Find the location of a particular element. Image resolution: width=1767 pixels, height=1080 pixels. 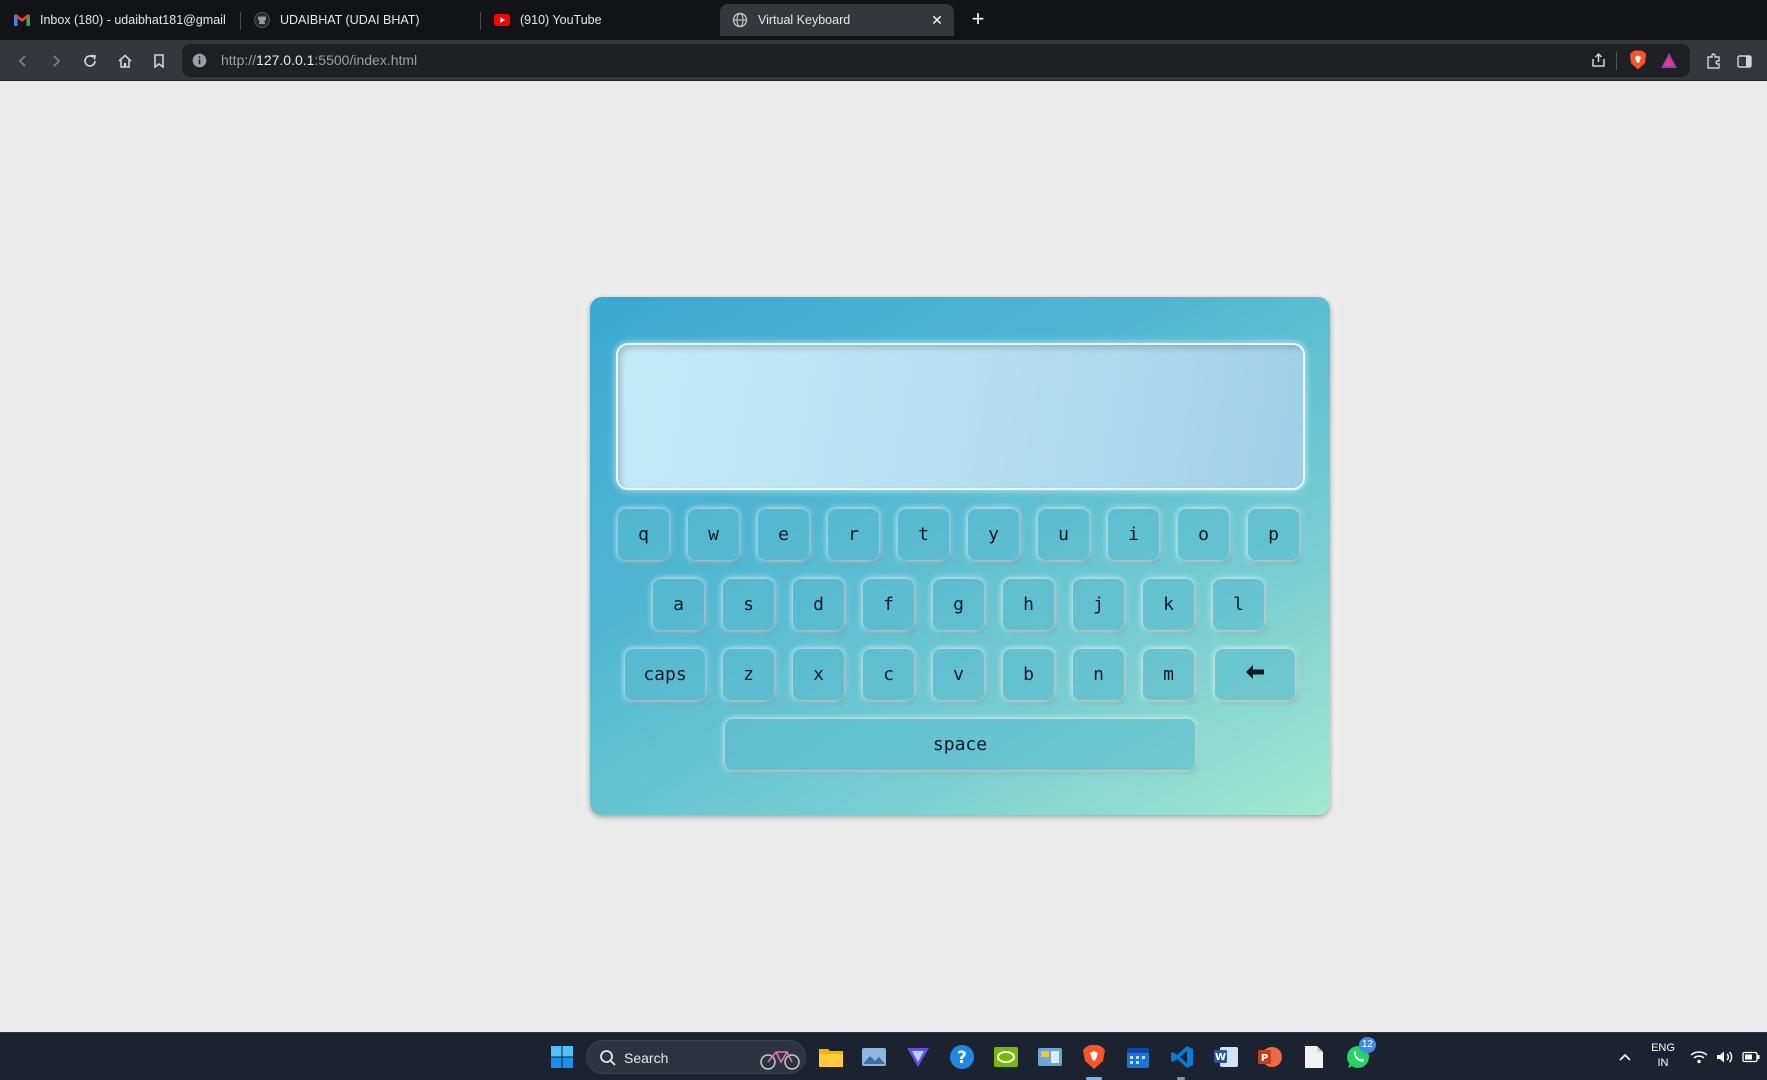

bookmark-icon is located at coordinates (159, 61).